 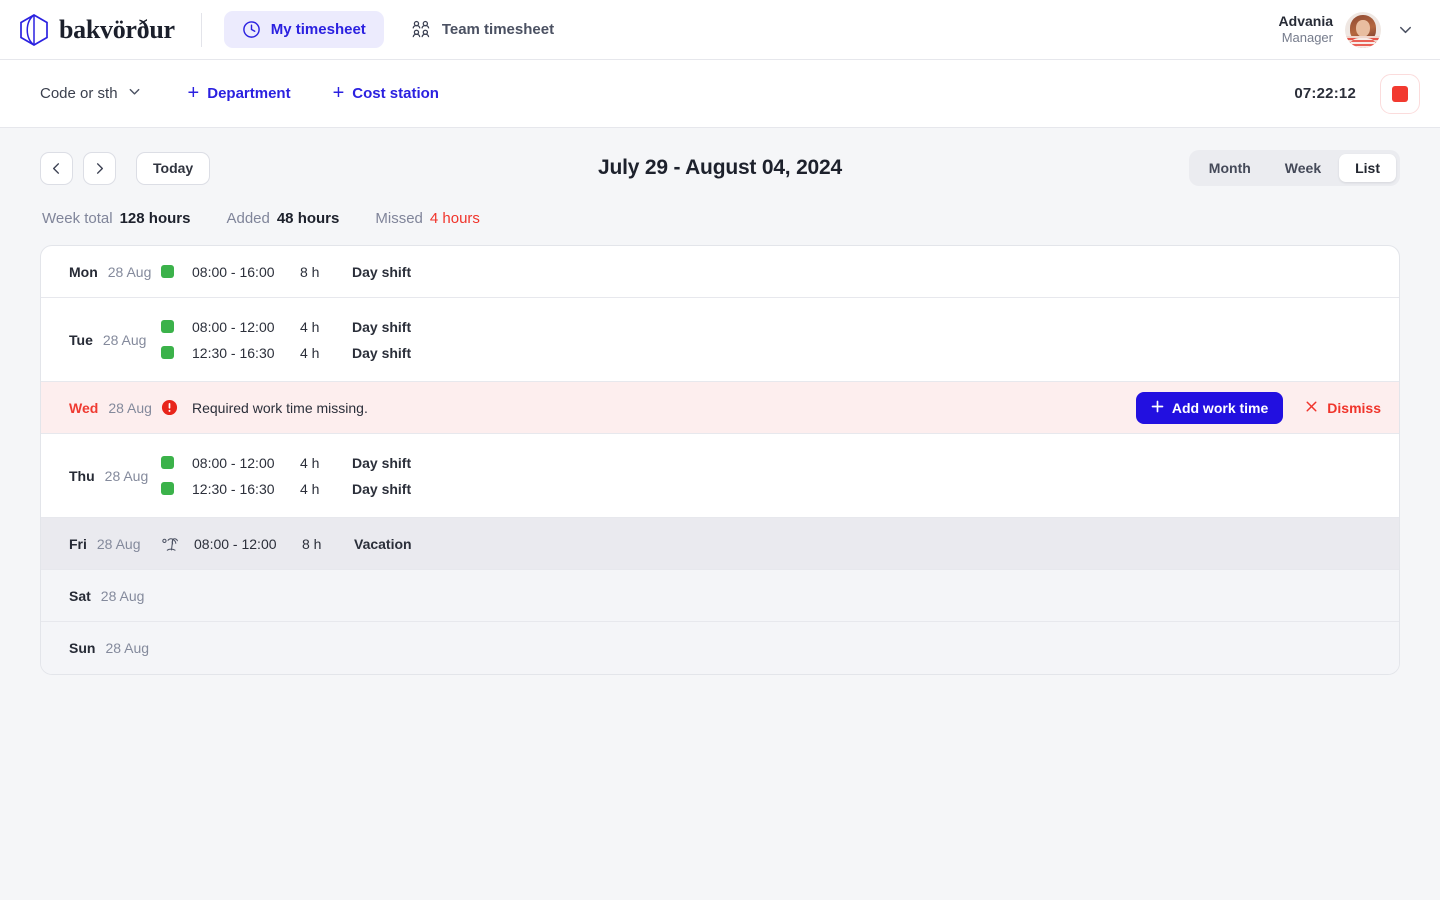 What do you see at coordinates (169, 407) in the screenshot?
I see `error-circle-icon` at bounding box center [169, 407].